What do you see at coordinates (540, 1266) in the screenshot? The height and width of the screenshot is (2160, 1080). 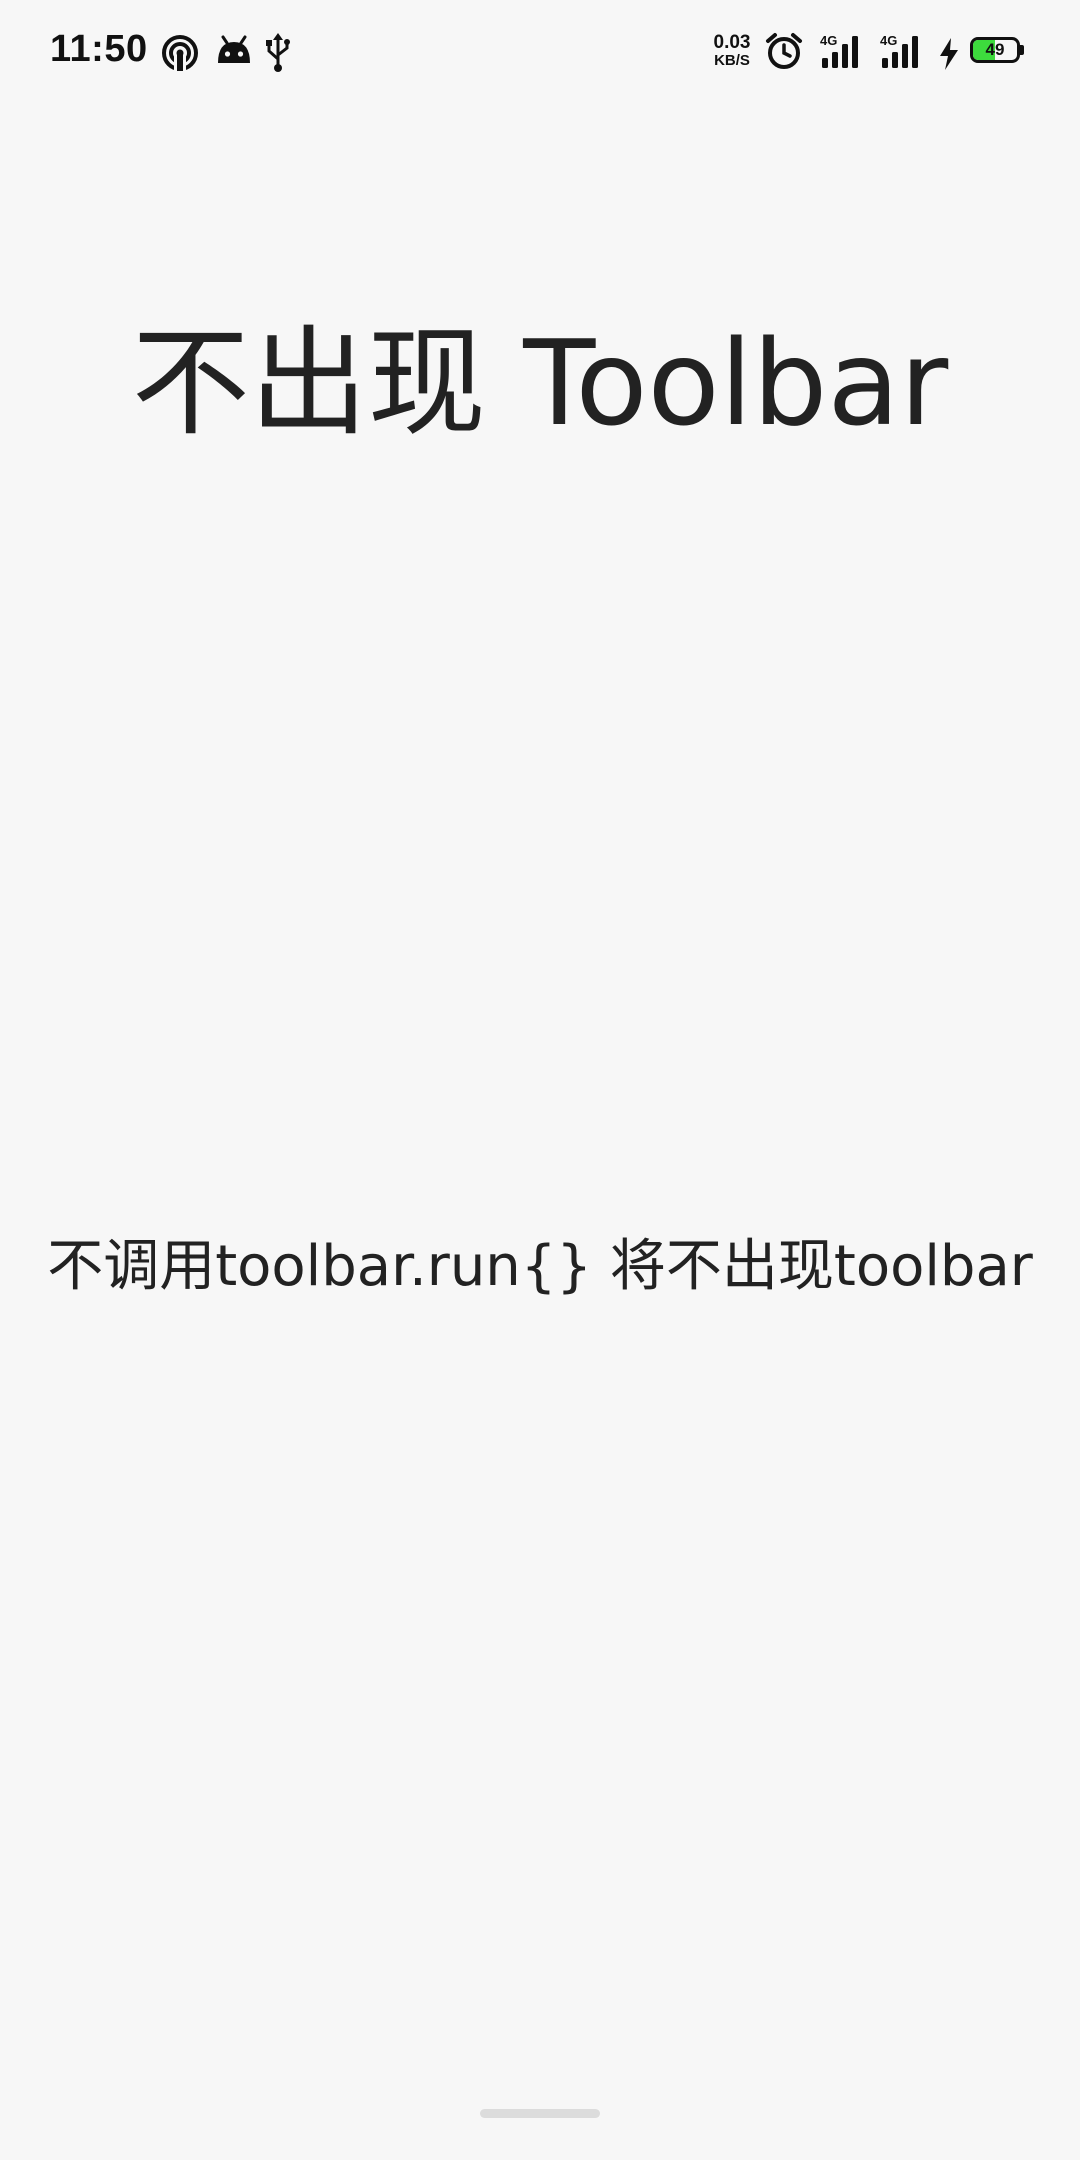 I see `description-text: 不调用toolbar.run{} 将不出现toolbar` at bounding box center [540, 1266].